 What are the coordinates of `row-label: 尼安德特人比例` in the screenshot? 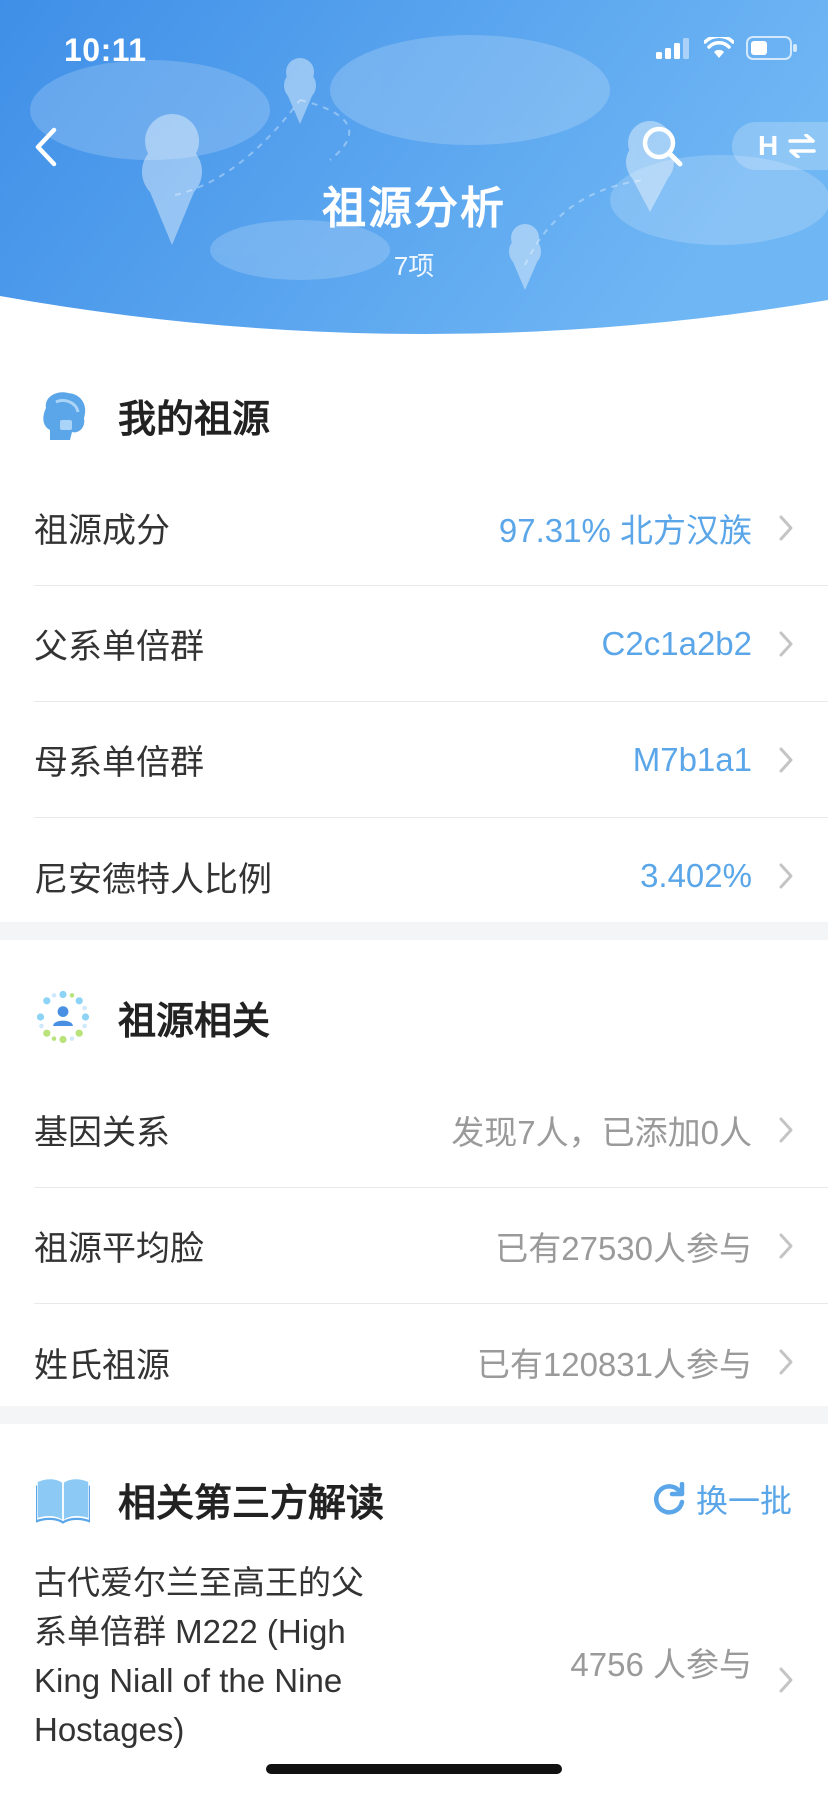 It's located at (153, 879).